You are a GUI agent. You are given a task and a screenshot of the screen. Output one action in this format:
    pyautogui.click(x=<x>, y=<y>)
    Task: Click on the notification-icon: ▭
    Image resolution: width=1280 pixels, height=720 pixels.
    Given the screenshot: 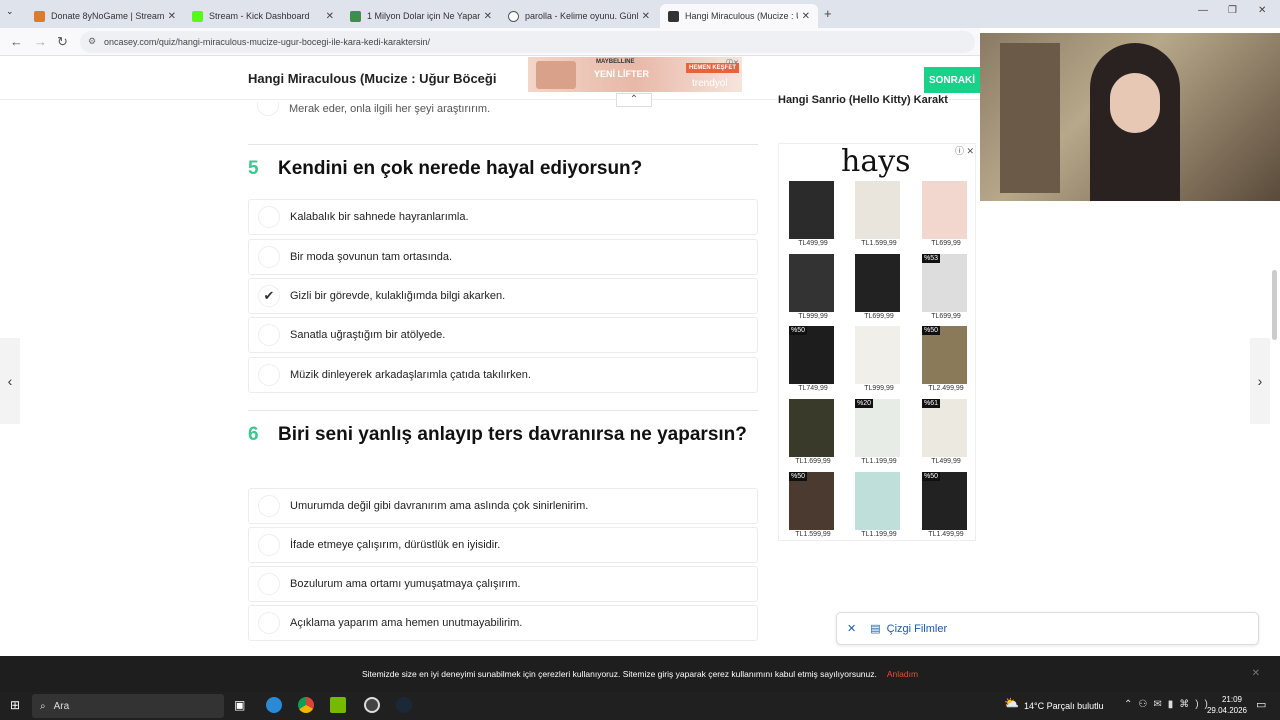 What is the action you would take?
    pyautogui.click(x=1261, y=704)
    